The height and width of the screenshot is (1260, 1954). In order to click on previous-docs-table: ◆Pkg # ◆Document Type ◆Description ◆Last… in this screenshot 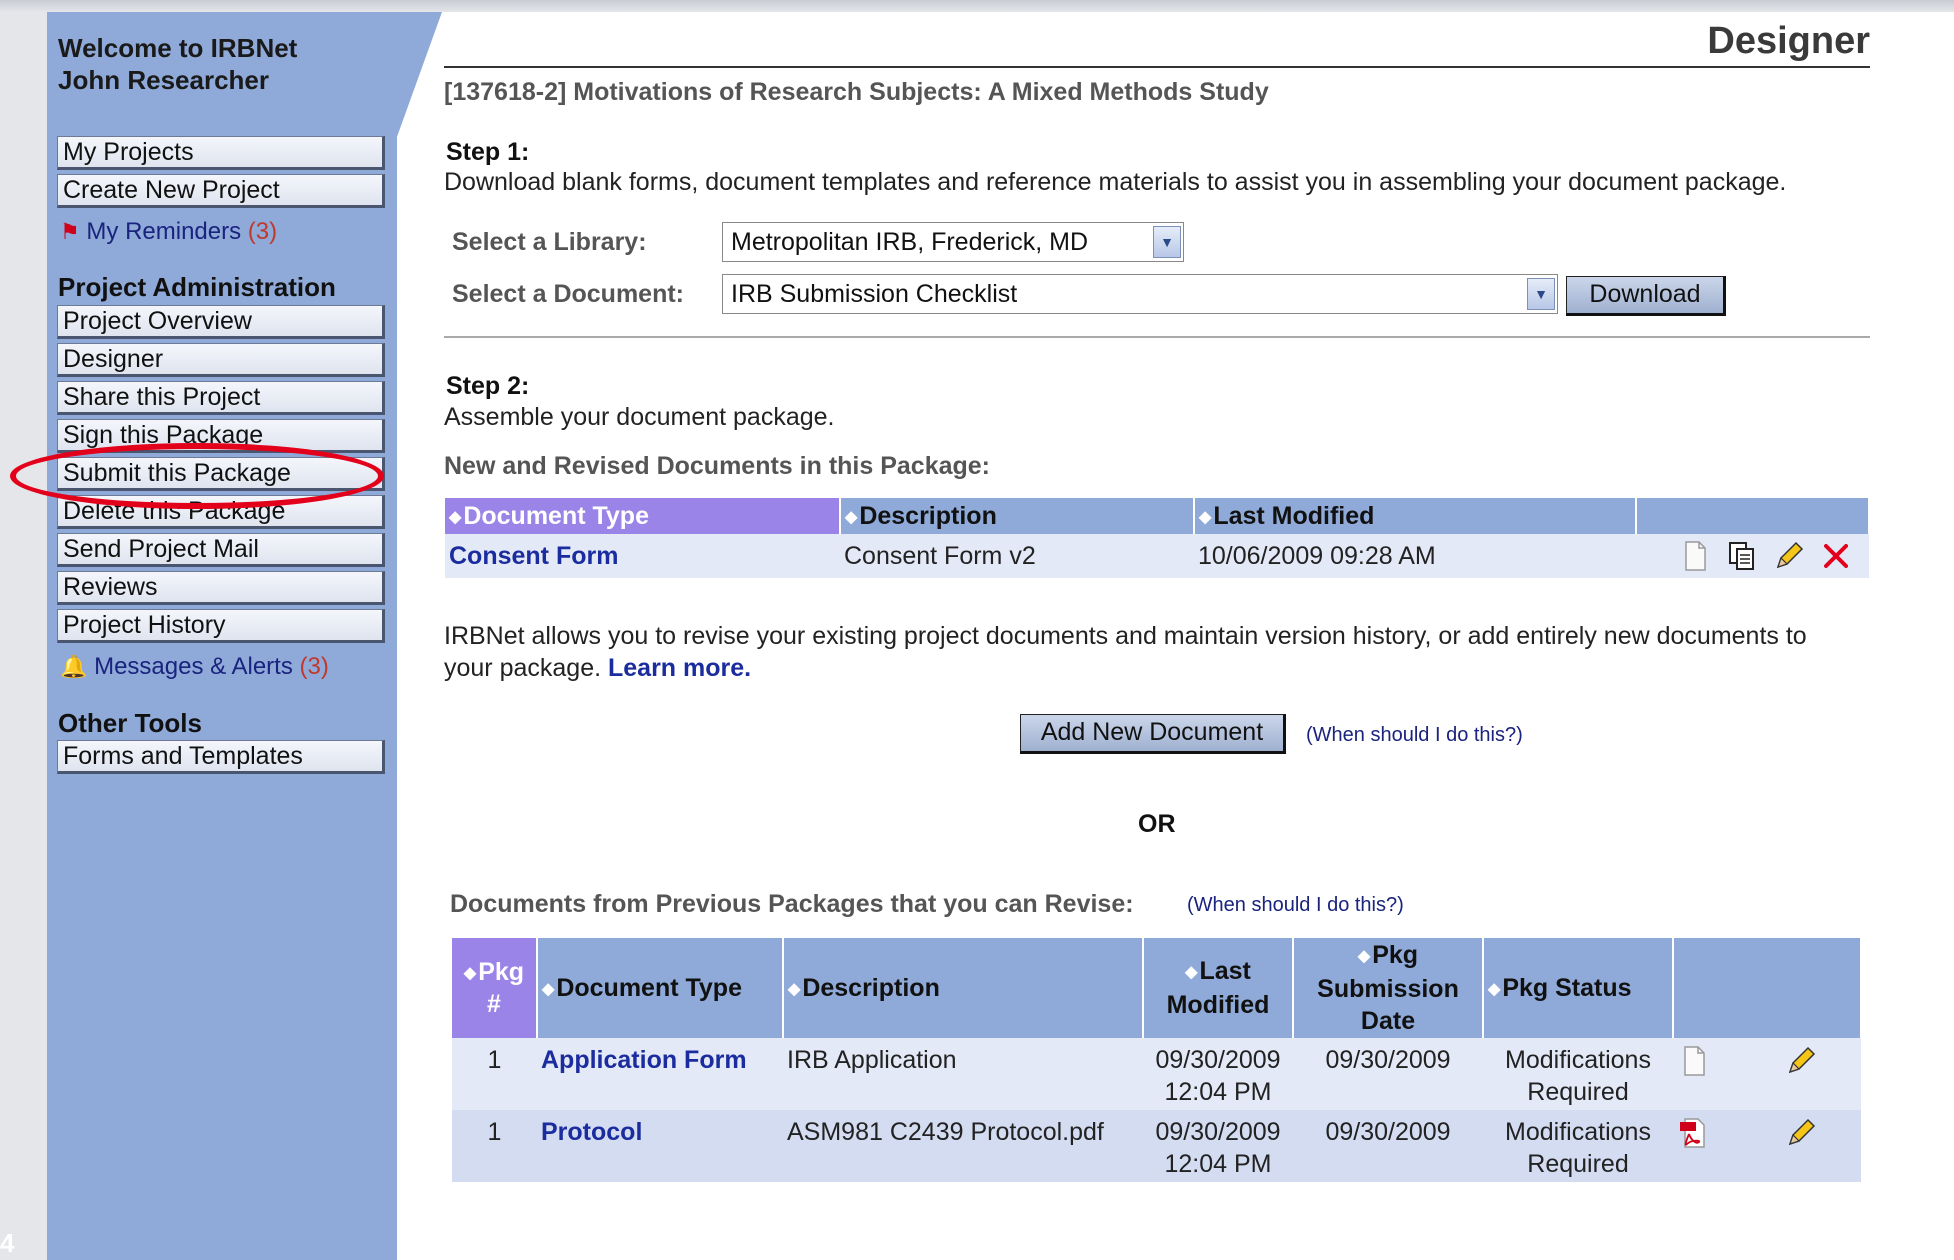, I will do `click(1157, 1060)`.